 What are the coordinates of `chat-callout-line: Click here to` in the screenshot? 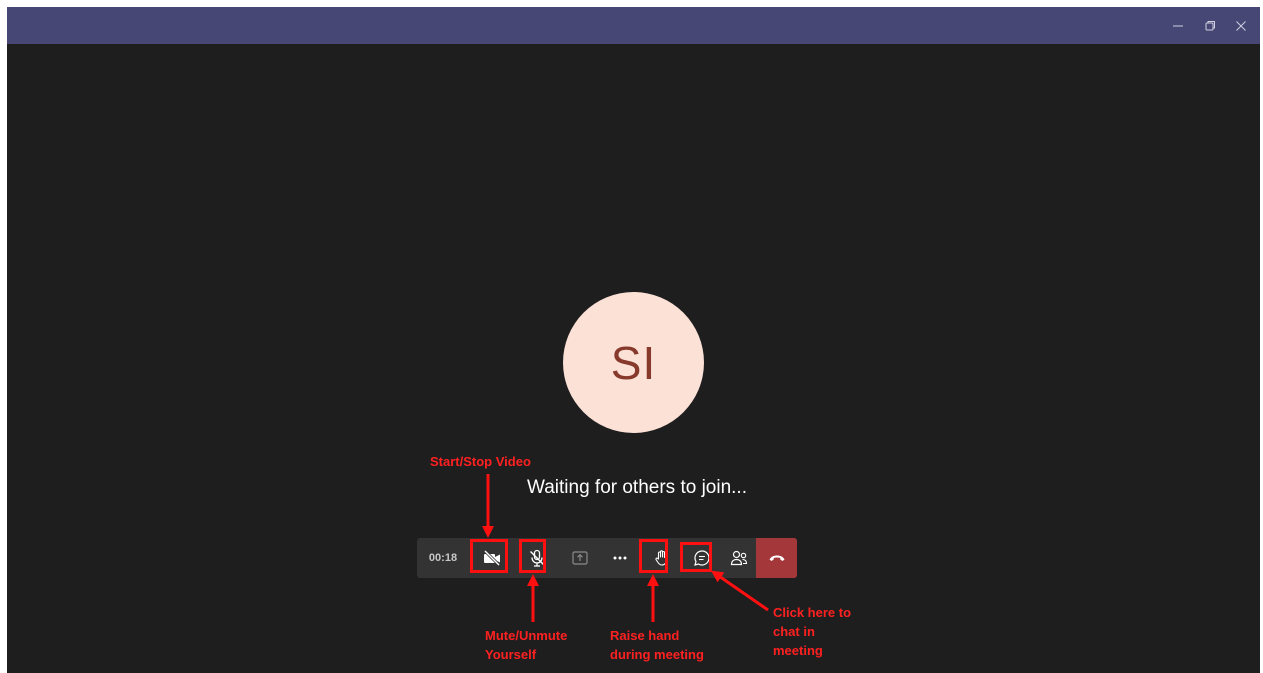 It's located at (812, 612).